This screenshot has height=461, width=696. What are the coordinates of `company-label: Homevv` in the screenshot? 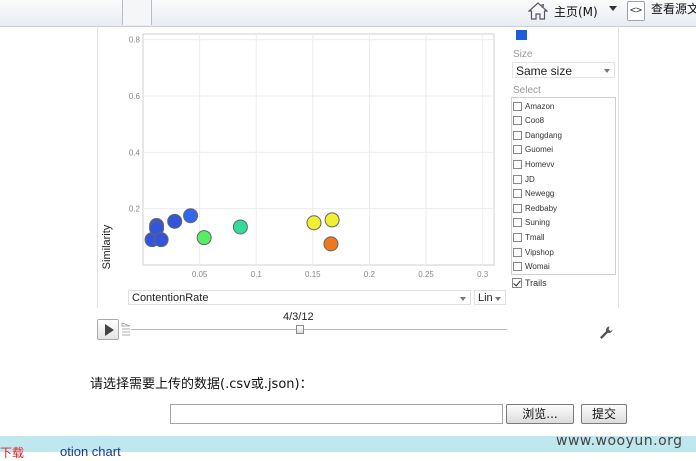 It's located at (540, 164).